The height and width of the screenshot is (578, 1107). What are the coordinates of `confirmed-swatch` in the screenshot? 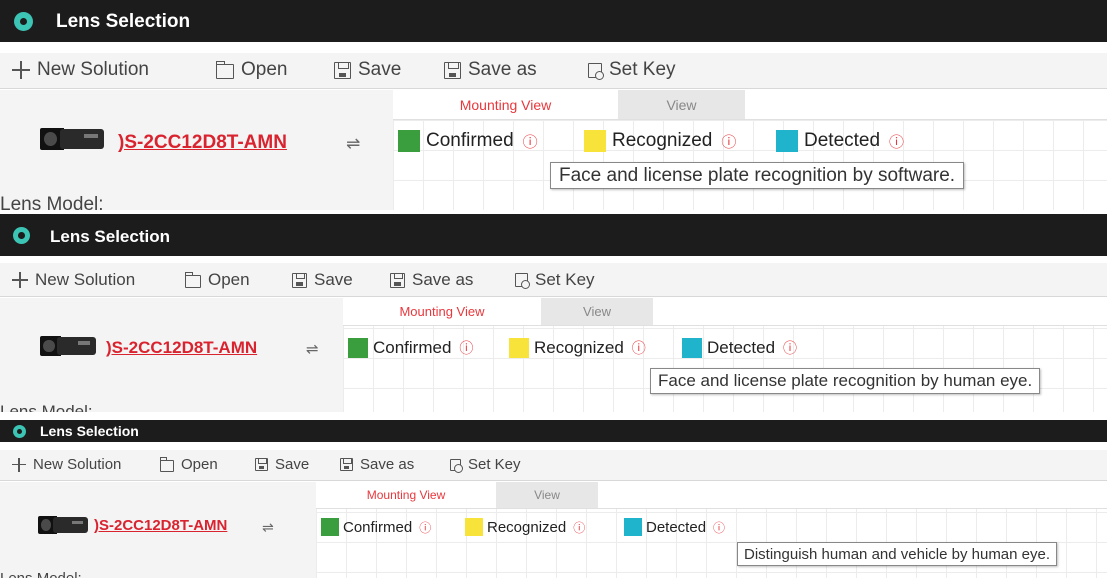 It's located at (358, 348).